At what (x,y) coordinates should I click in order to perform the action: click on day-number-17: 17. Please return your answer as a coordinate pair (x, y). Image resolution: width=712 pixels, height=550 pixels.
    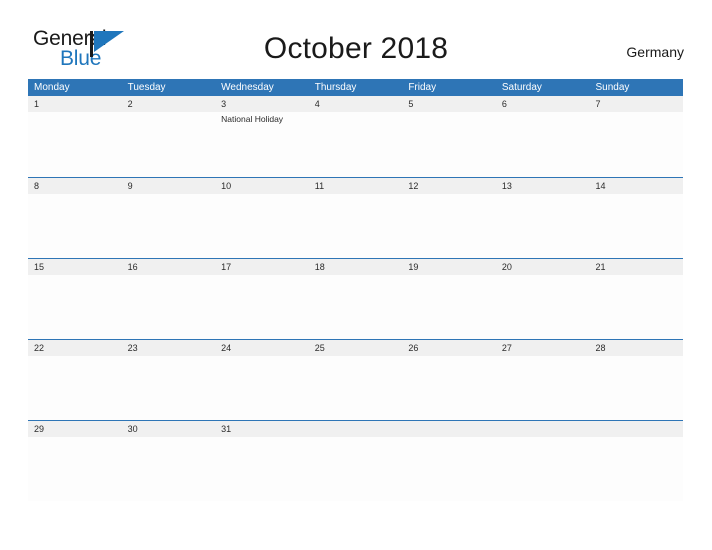
    Looking at the image, I should click on (262, 267).